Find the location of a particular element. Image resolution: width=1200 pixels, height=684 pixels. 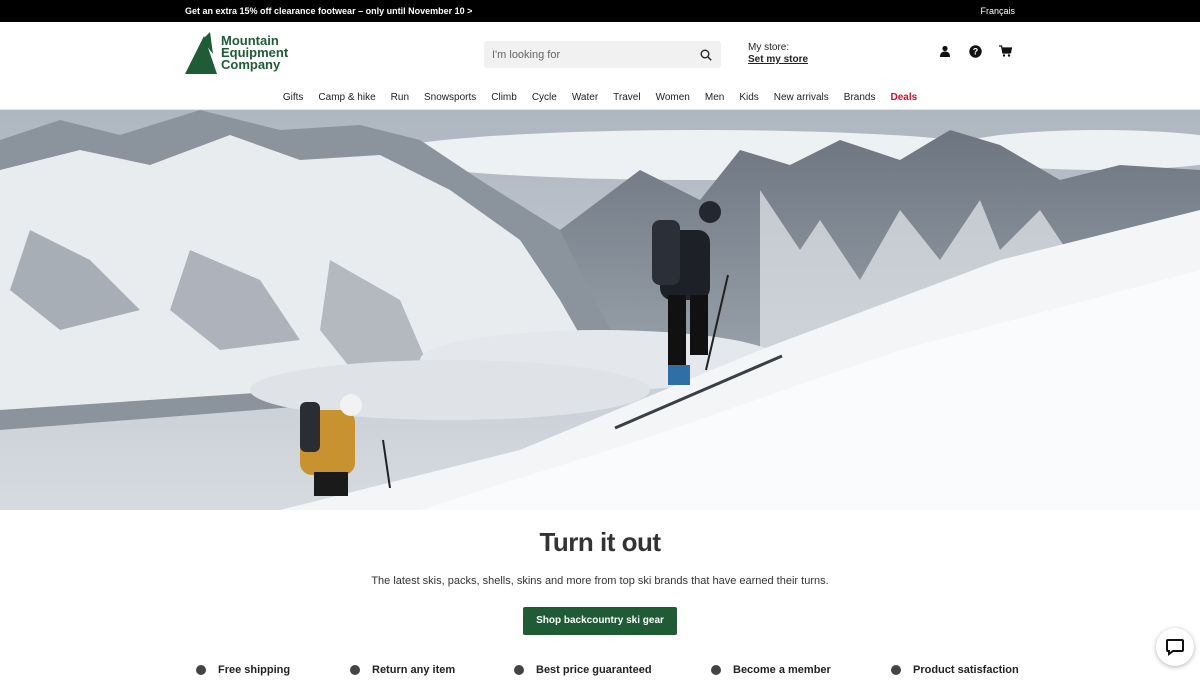

utility-nav: ? is located at coordinates (975, 51).